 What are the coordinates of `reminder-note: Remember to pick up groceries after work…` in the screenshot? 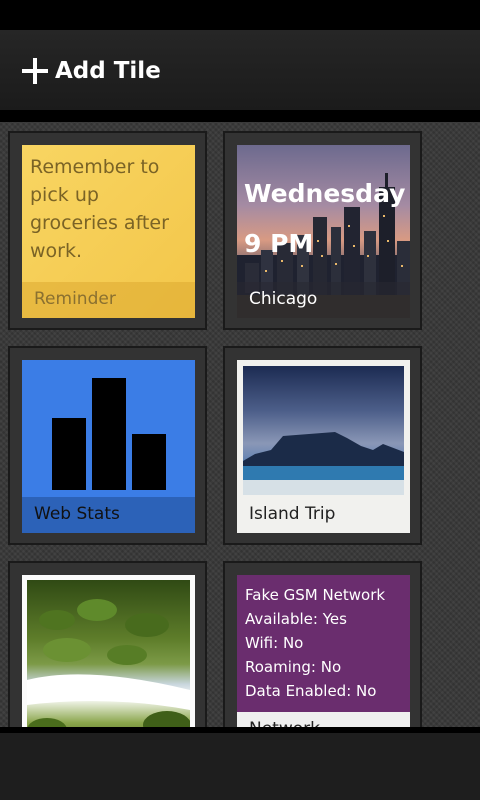 It's located at (99, 209).